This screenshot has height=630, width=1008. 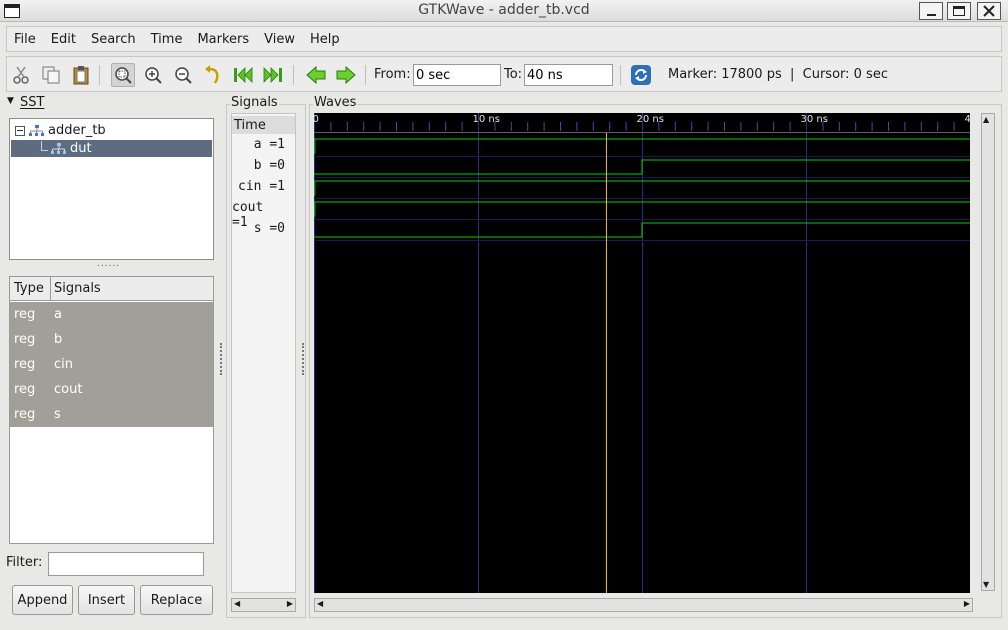 I want to click on table-row: reg cin, so click(x=111, y=364).